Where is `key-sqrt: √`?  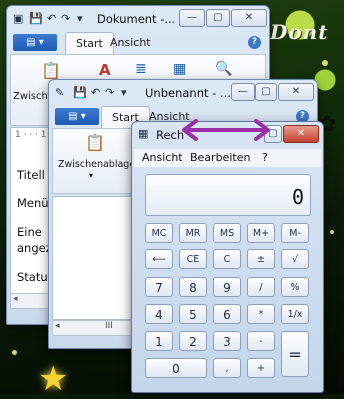 key-sqrt: √ is located at coordinates (295, 259).